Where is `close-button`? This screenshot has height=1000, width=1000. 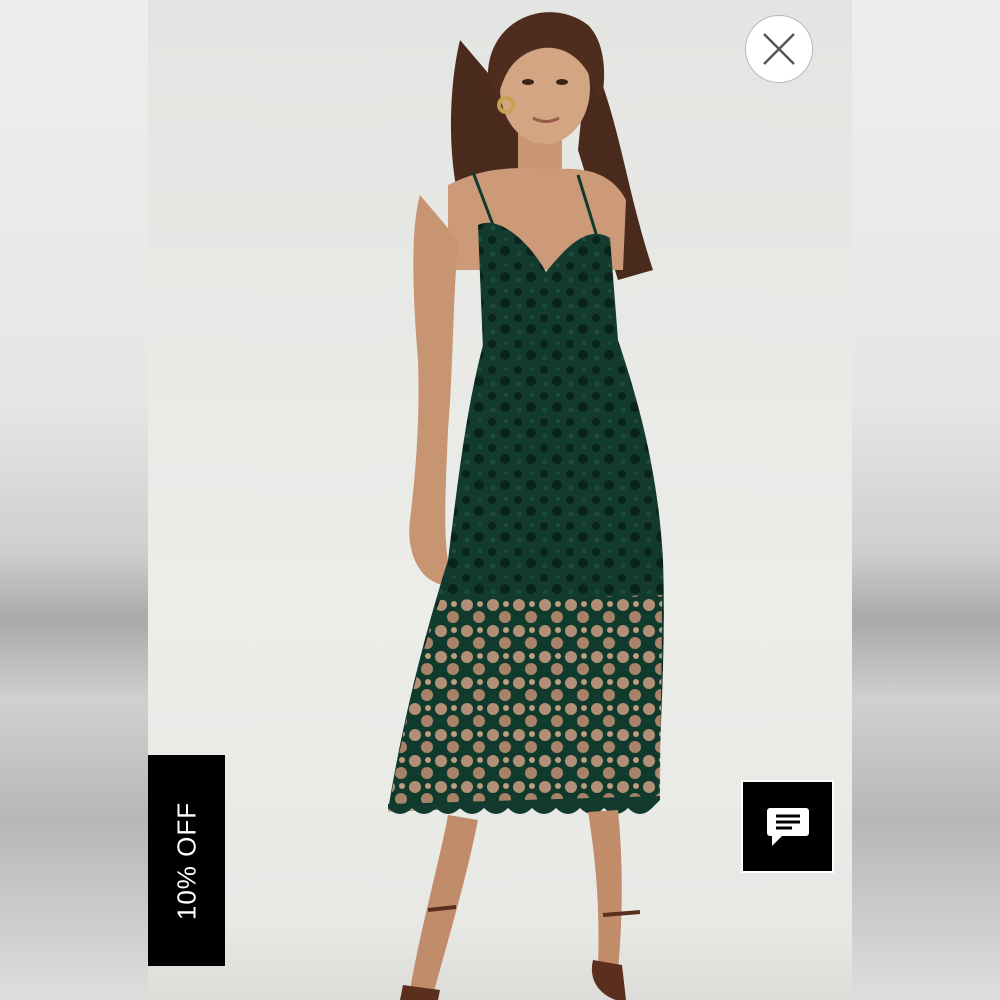
close-button is located at coordinates (779, 49).